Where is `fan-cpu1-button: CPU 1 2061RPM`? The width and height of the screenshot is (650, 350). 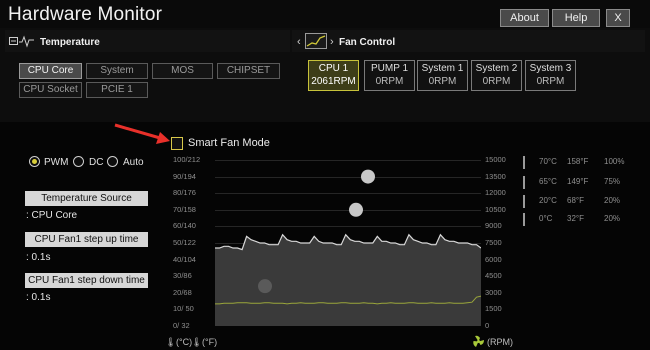
fan-cpu1-button: CPU 1 2061RPM is located at coordinates (333, 75).